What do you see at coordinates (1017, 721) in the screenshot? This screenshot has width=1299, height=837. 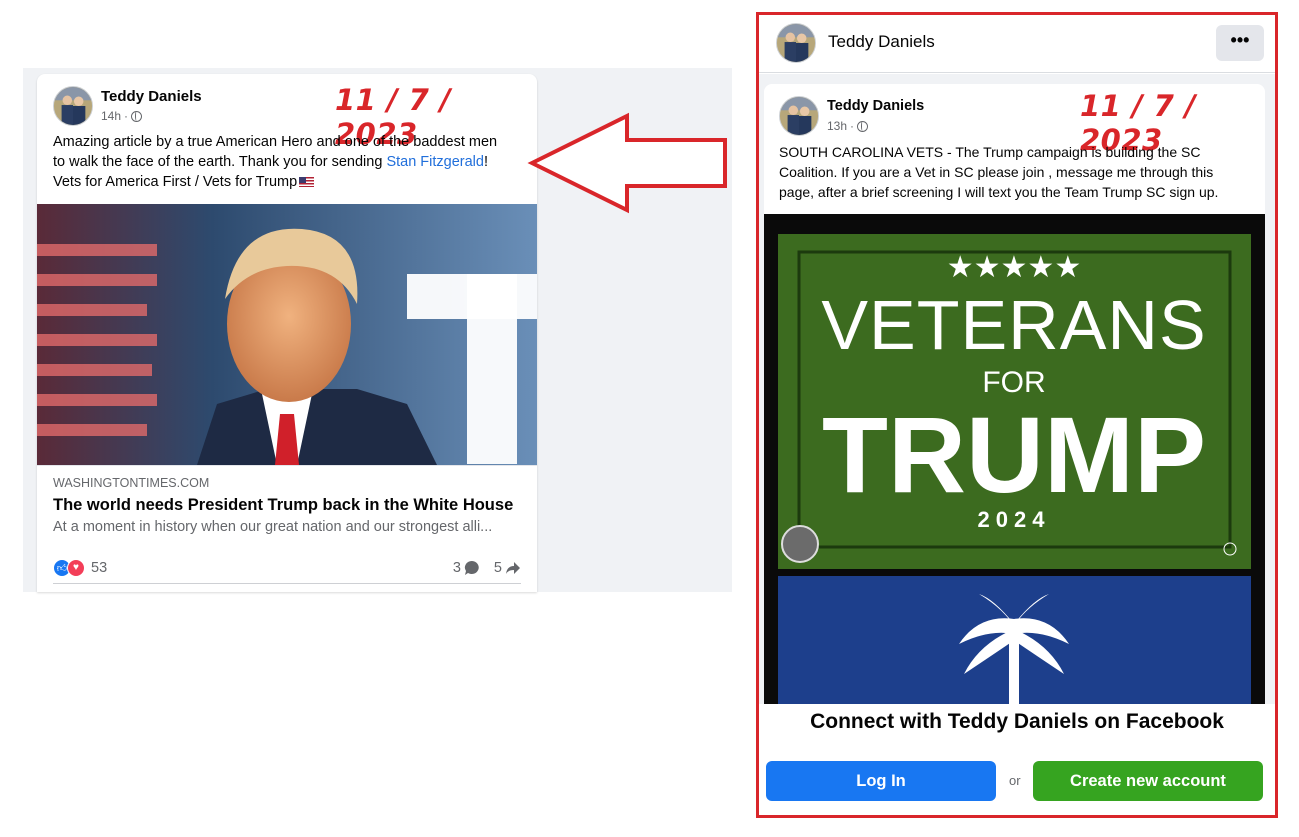 I see `connect-title: Connect with Teddy Daniels on Facebook` at bounding box center [1017, 721].